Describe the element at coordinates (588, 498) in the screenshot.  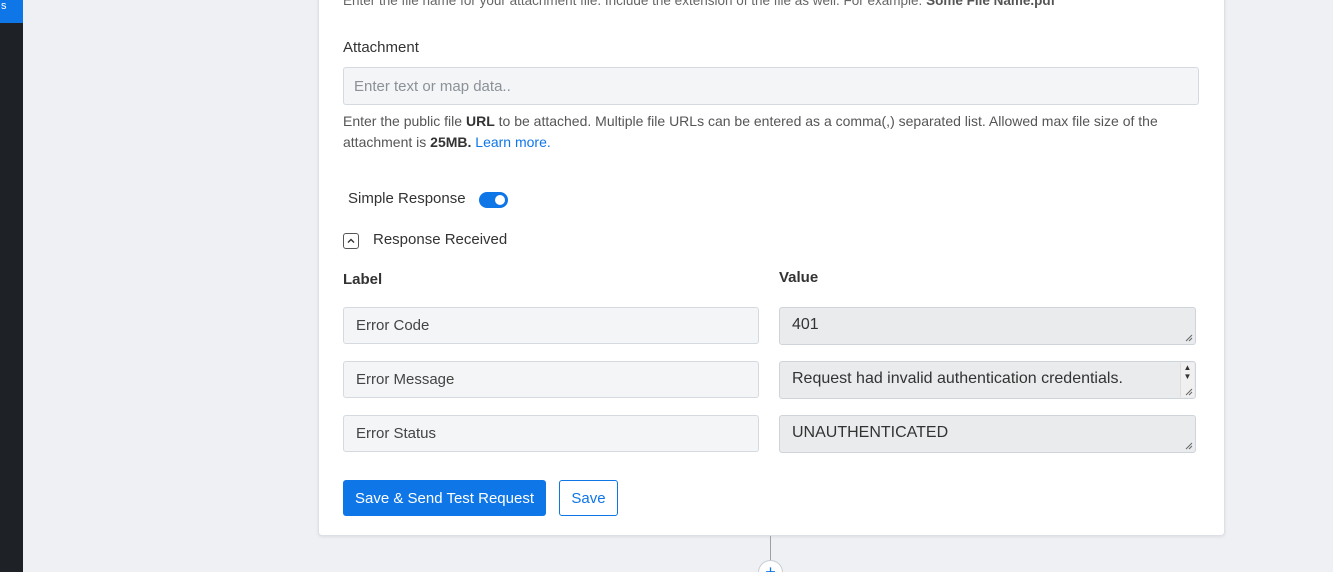
I see `save-button: Save` at that location.